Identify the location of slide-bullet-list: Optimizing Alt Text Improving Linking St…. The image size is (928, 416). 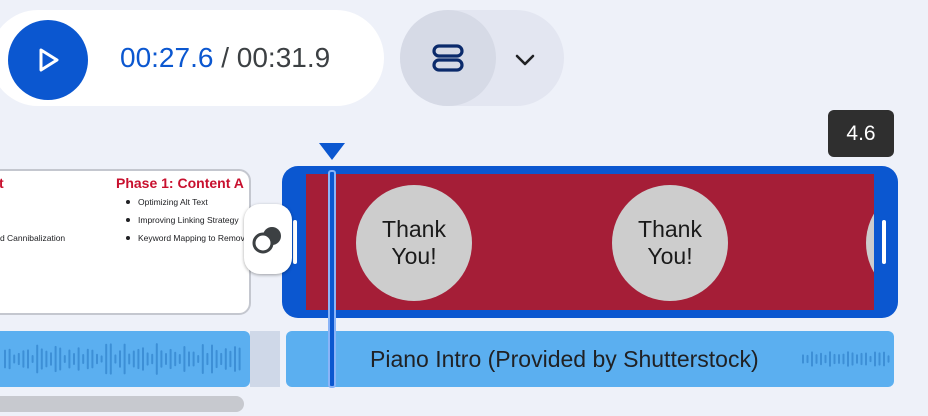
(187, 224).